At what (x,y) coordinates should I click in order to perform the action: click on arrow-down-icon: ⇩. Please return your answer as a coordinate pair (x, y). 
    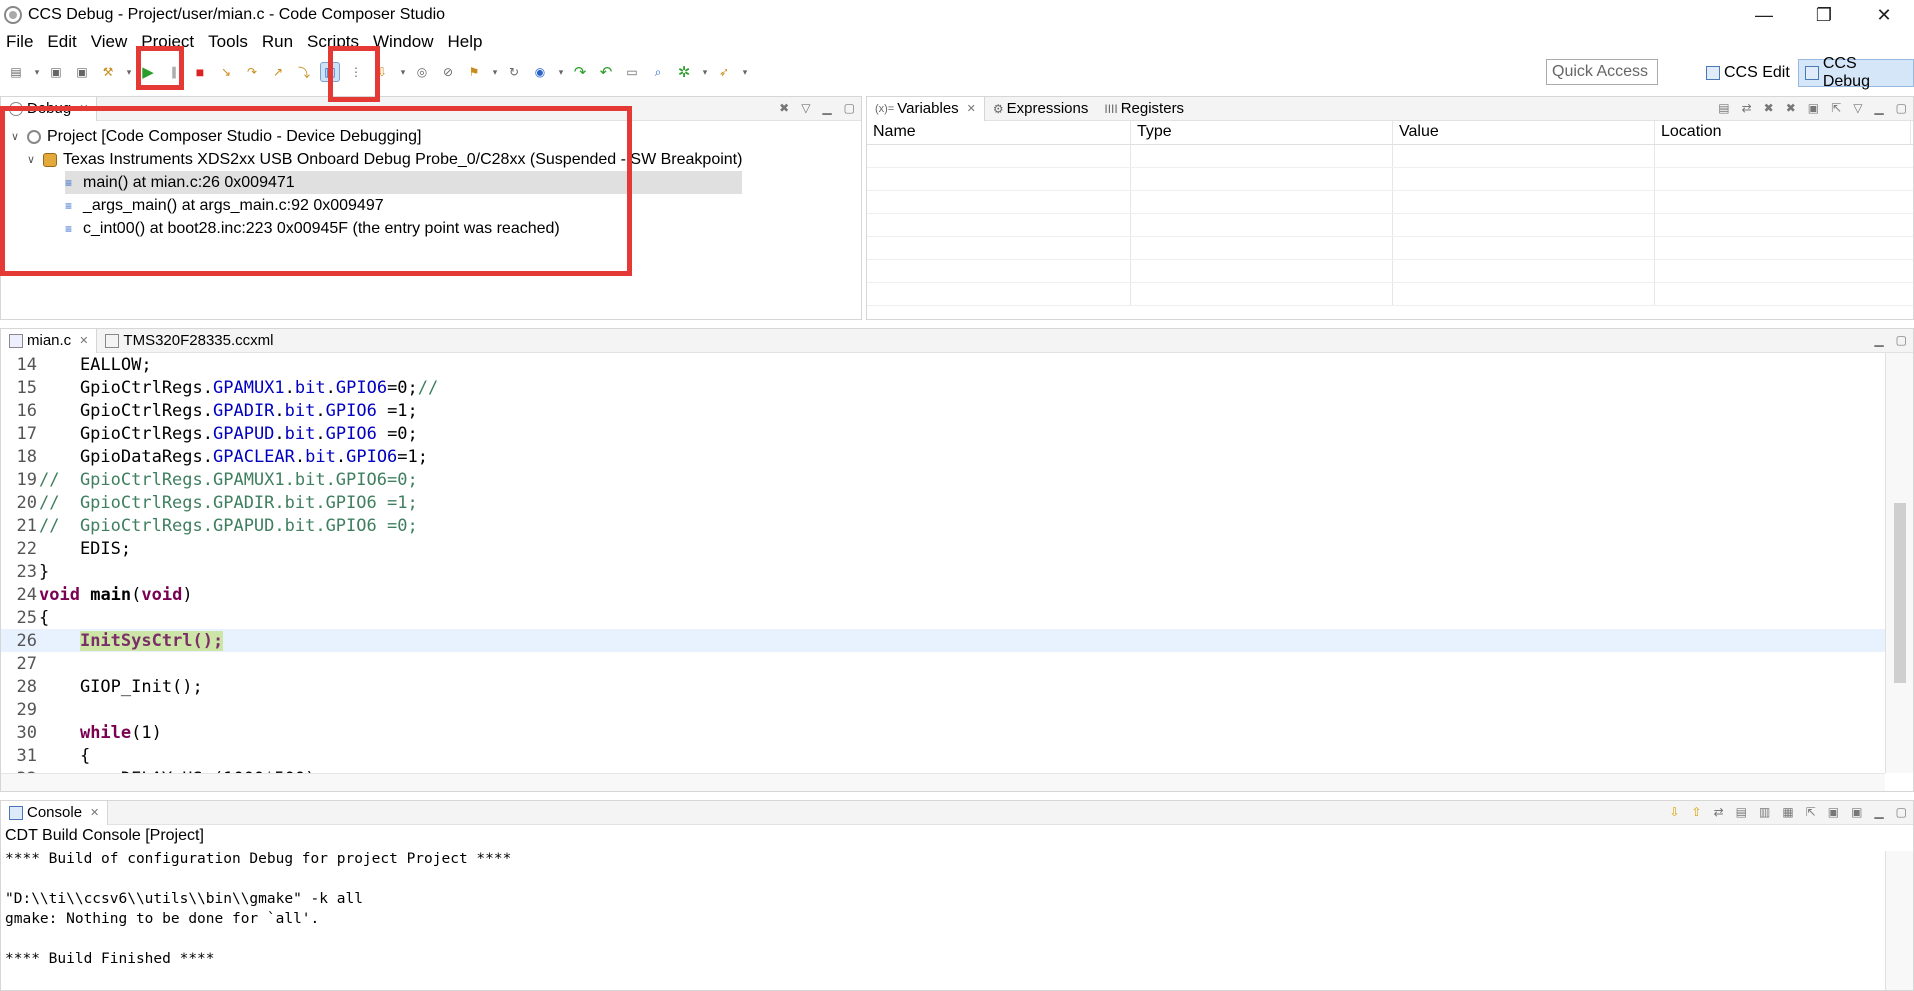
    Looking at the image, I should click on (1674, 812).